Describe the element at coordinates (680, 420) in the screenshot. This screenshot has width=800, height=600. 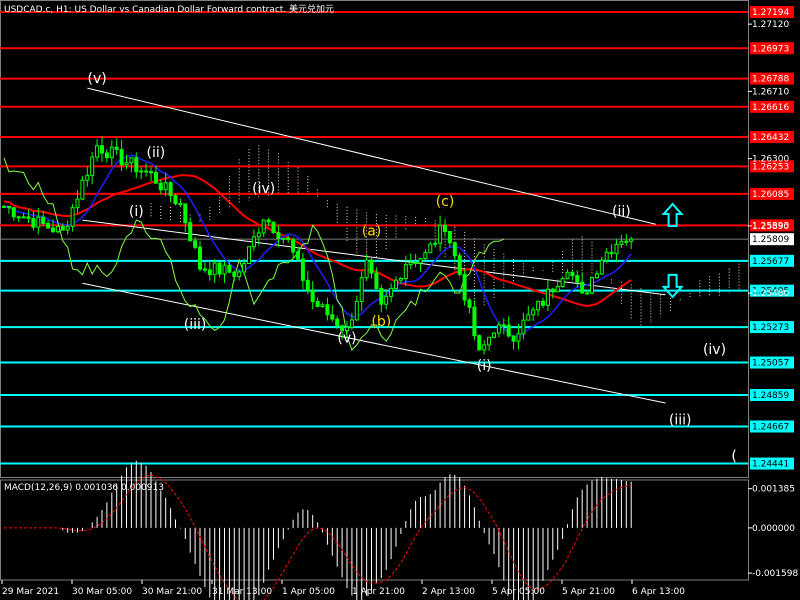
I see `wave-label: (iii)` at that location.